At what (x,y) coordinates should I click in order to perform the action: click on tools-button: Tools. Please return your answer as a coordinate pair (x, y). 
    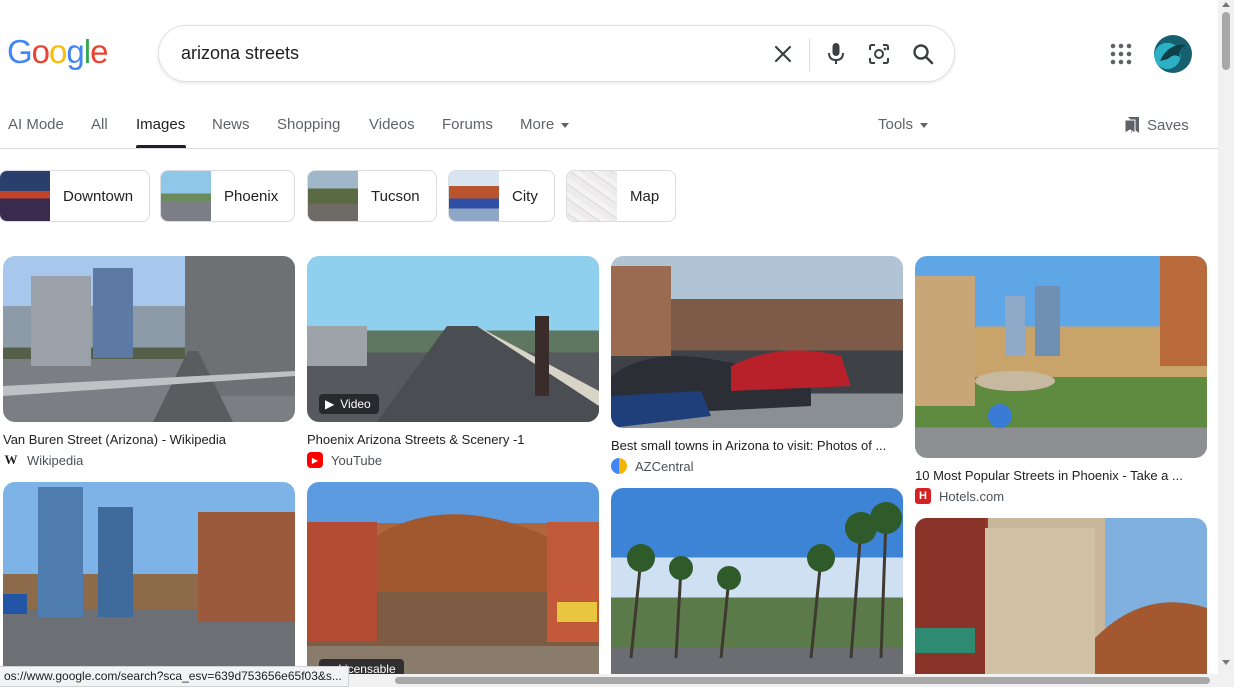
    Looking at the image, I should click on (903, 124).